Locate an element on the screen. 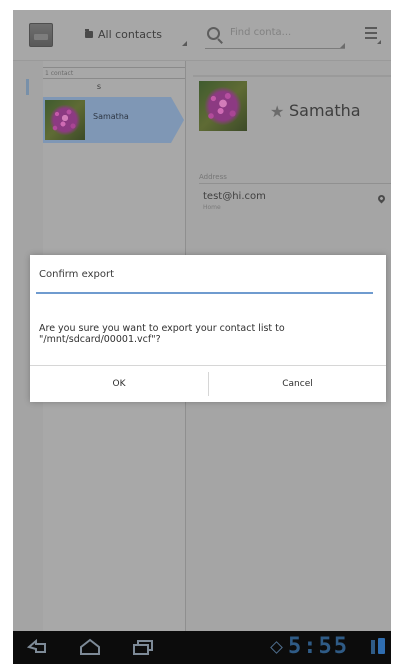 This screenshot has width=395, height=664. system-navigation-bar: 5:55 is located at coordinates (202, 647).